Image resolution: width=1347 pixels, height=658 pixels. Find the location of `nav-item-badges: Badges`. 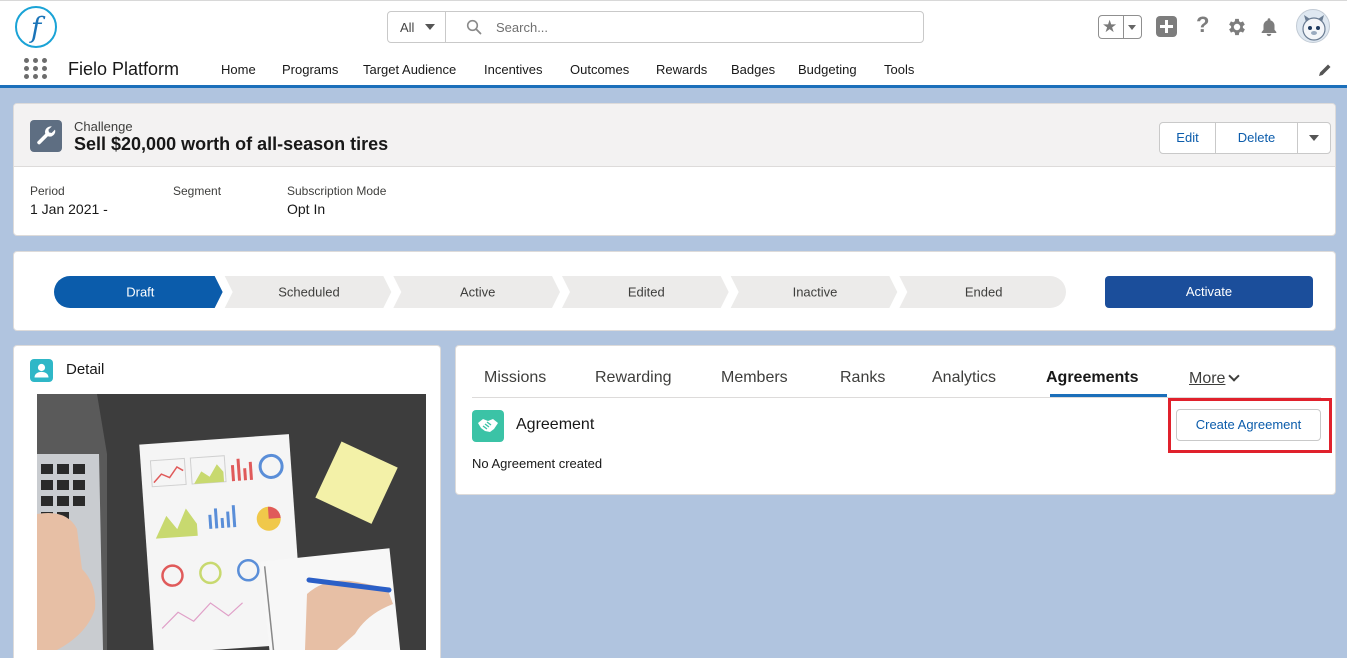

nav-item-badges: Badges is located at coordinates (753, 69).